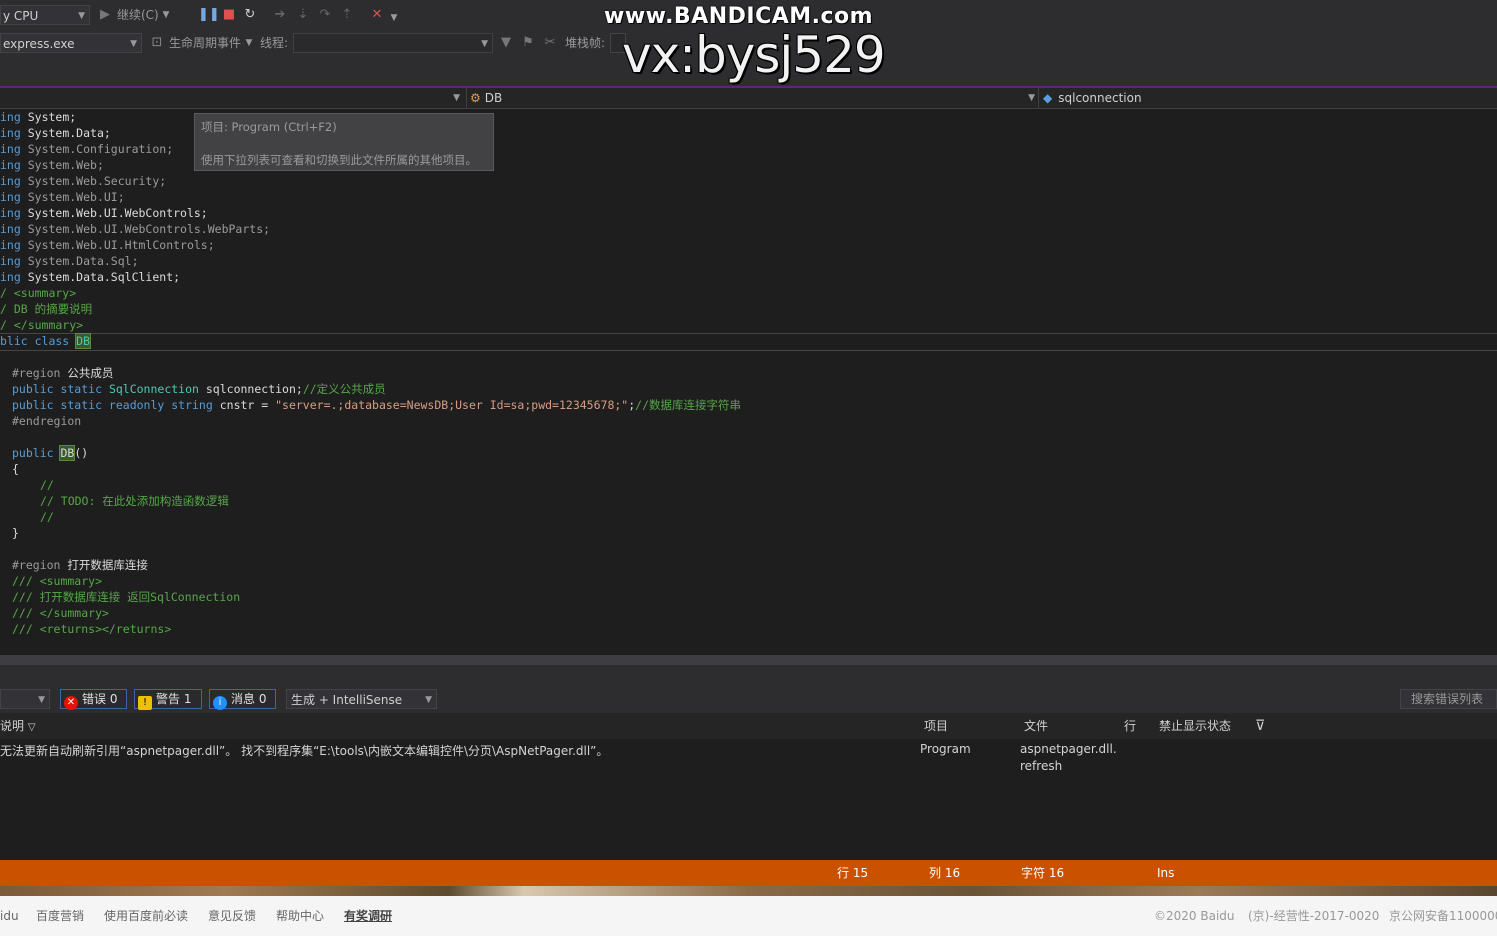 This screenshot has width=1497, height=936. Describe the element at coordinates (748, 675) in the screenshot. I see `panel-splitter` at that location.